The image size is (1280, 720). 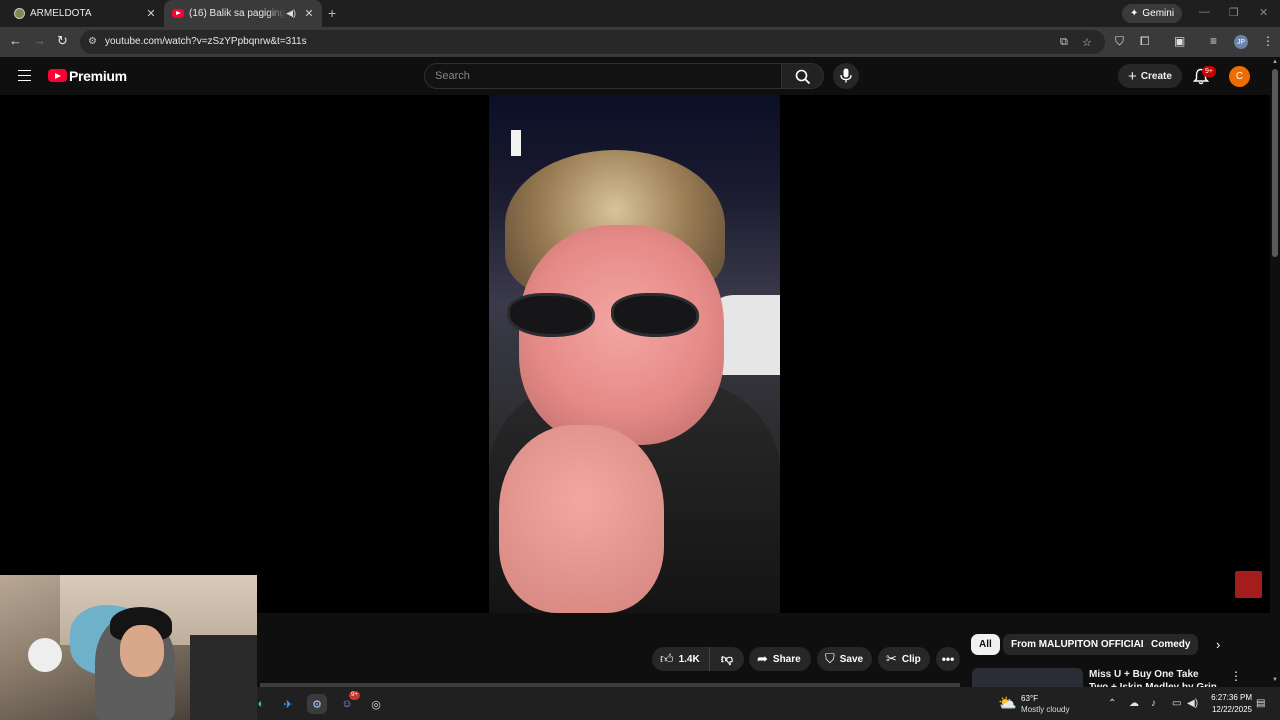 What do you see at coordinates (24, 75) in the screenshot?
I see `hamburger-menu-icon` at bounding box center [24, 75].